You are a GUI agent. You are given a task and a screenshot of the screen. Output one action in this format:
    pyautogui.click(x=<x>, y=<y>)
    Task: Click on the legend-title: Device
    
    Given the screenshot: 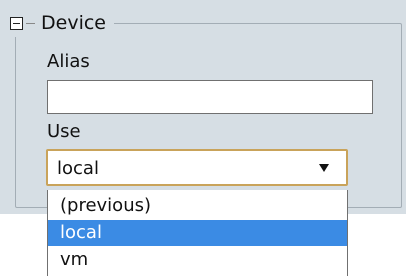 What is the action you would take?
    pyautogui.click(x=73, y=23)
    